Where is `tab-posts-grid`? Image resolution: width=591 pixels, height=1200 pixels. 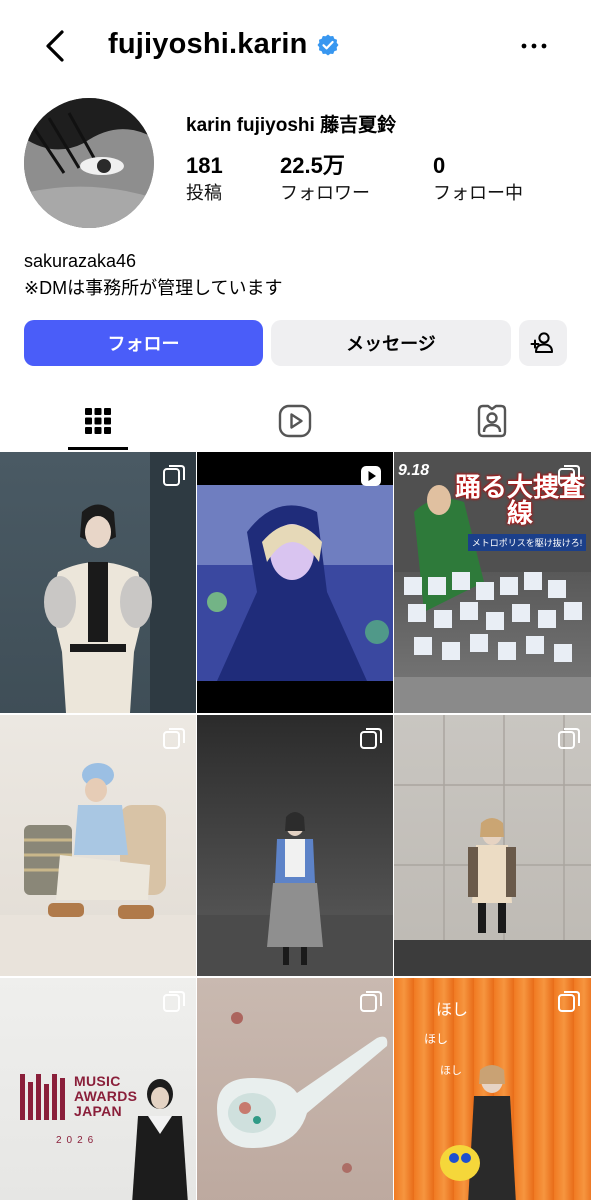 tab-posts-grid is located at coordinates (98, 421).